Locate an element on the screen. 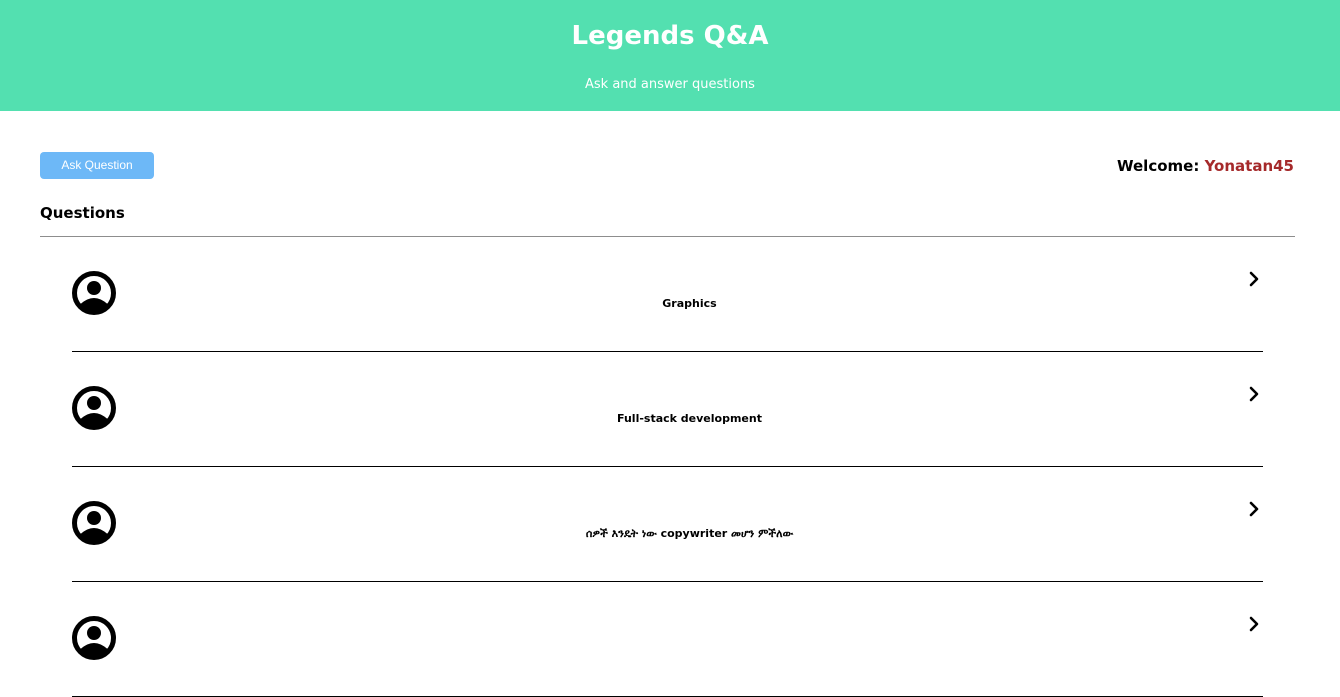 The image size is (1340, 697). question-item: ሰዎች እንዴት ነው copywriter መሆን ምችለው is located at coordinates (667, 524).